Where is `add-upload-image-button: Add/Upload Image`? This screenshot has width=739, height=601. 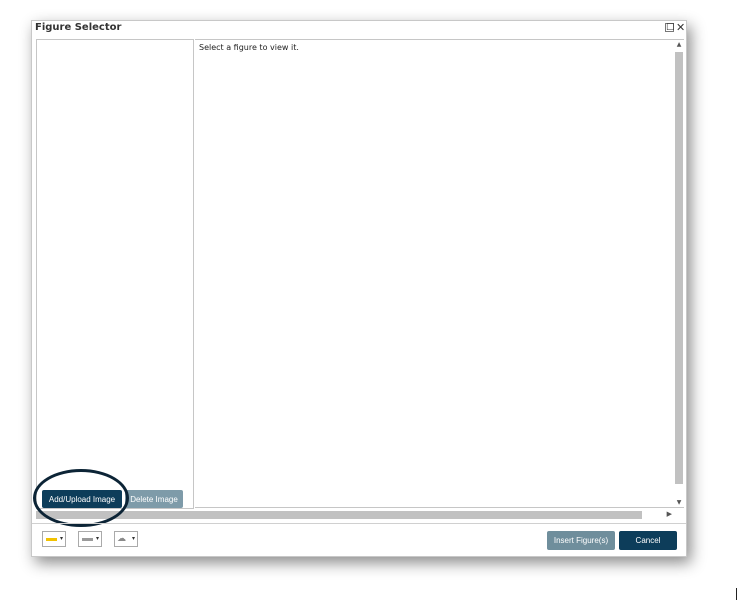
add-upload-image-button: Add/Upload Image is located at coordinates (82, 499).